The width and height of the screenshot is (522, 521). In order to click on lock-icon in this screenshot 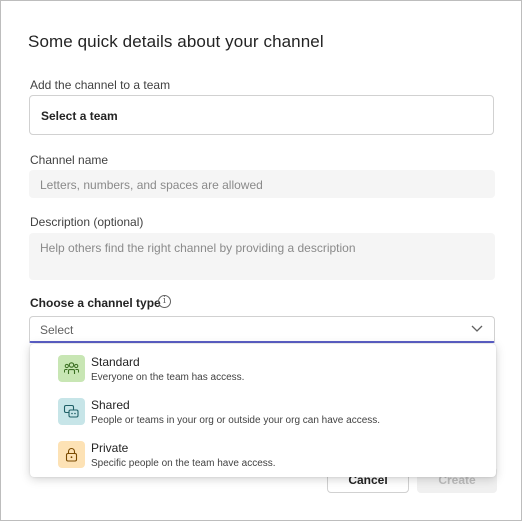, I will do `click(71, 454)`.